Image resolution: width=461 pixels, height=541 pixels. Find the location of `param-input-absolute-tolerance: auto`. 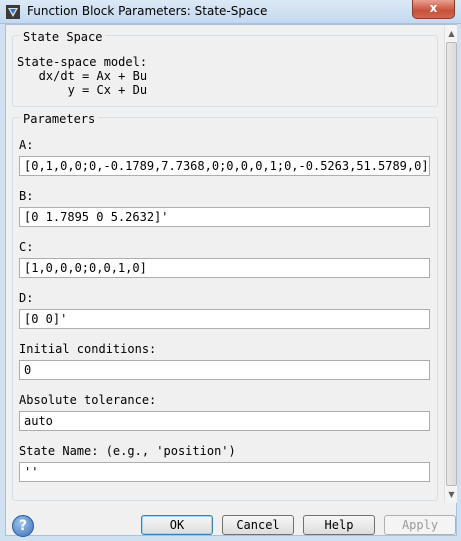

param-input-absolute-tolerance: auto is located at coordinates (224, 421).